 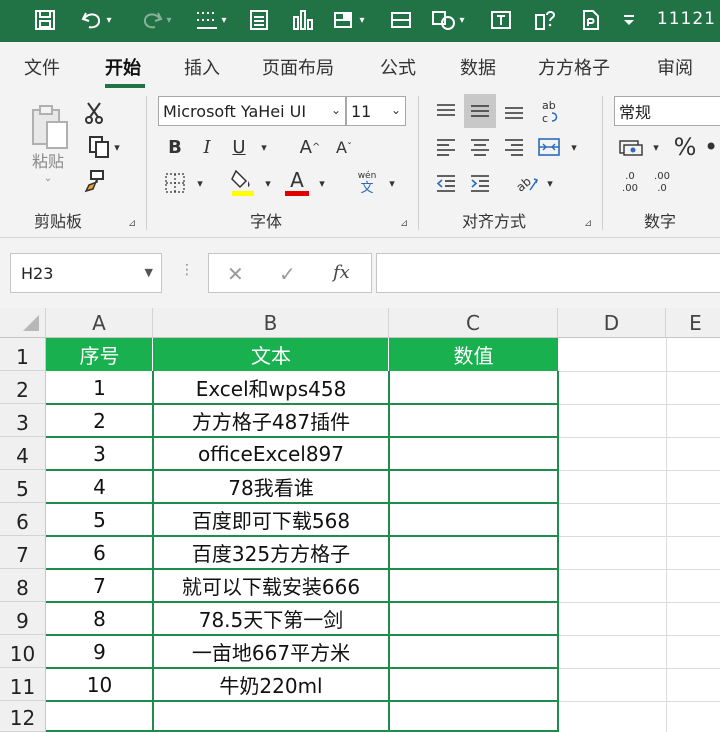 I want to click on underline-dropdown-icon: ▾, so click(x=264, y=147).